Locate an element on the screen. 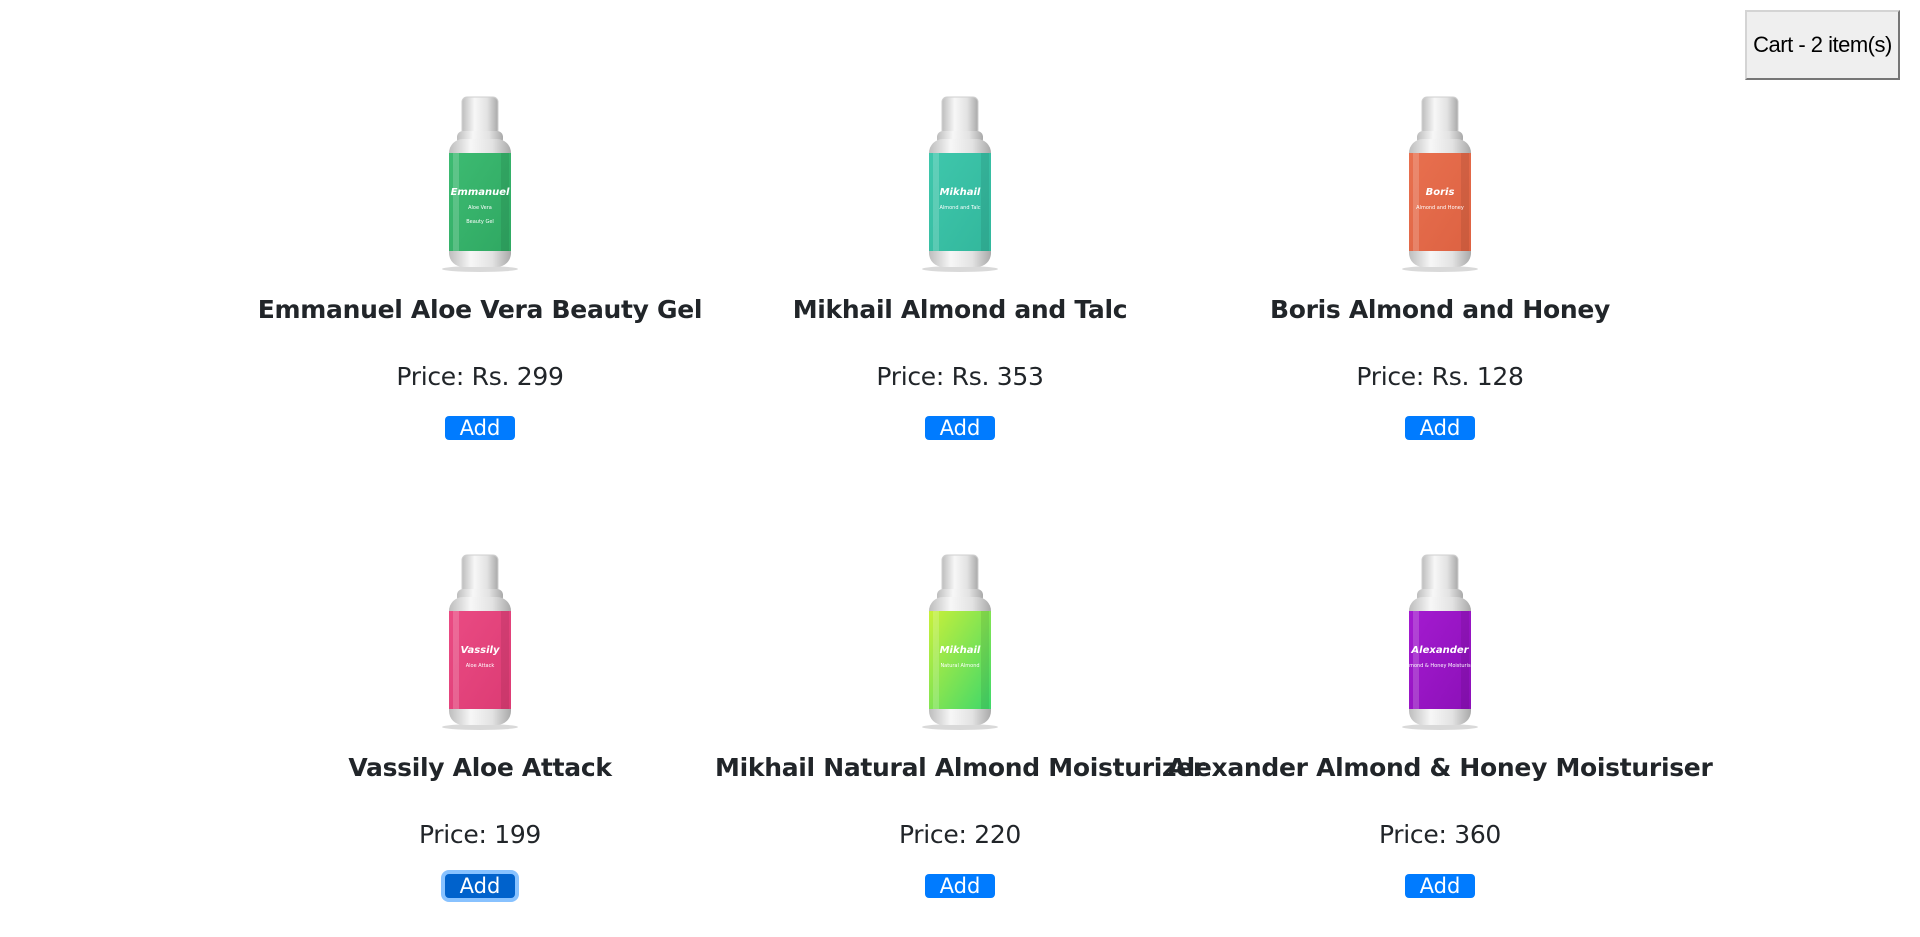 Image resolution: width=1920 pixels, height=937 pixels. bottle-label-text: Natural Almond is located at coordinates (959, 666).